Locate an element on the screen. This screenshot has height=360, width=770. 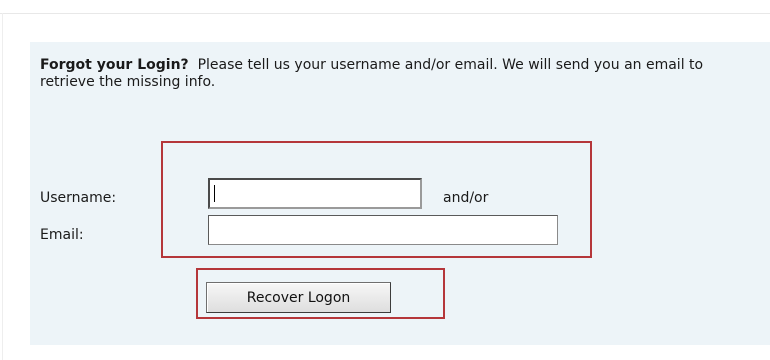
email-input is located at coordinates (383, 230).